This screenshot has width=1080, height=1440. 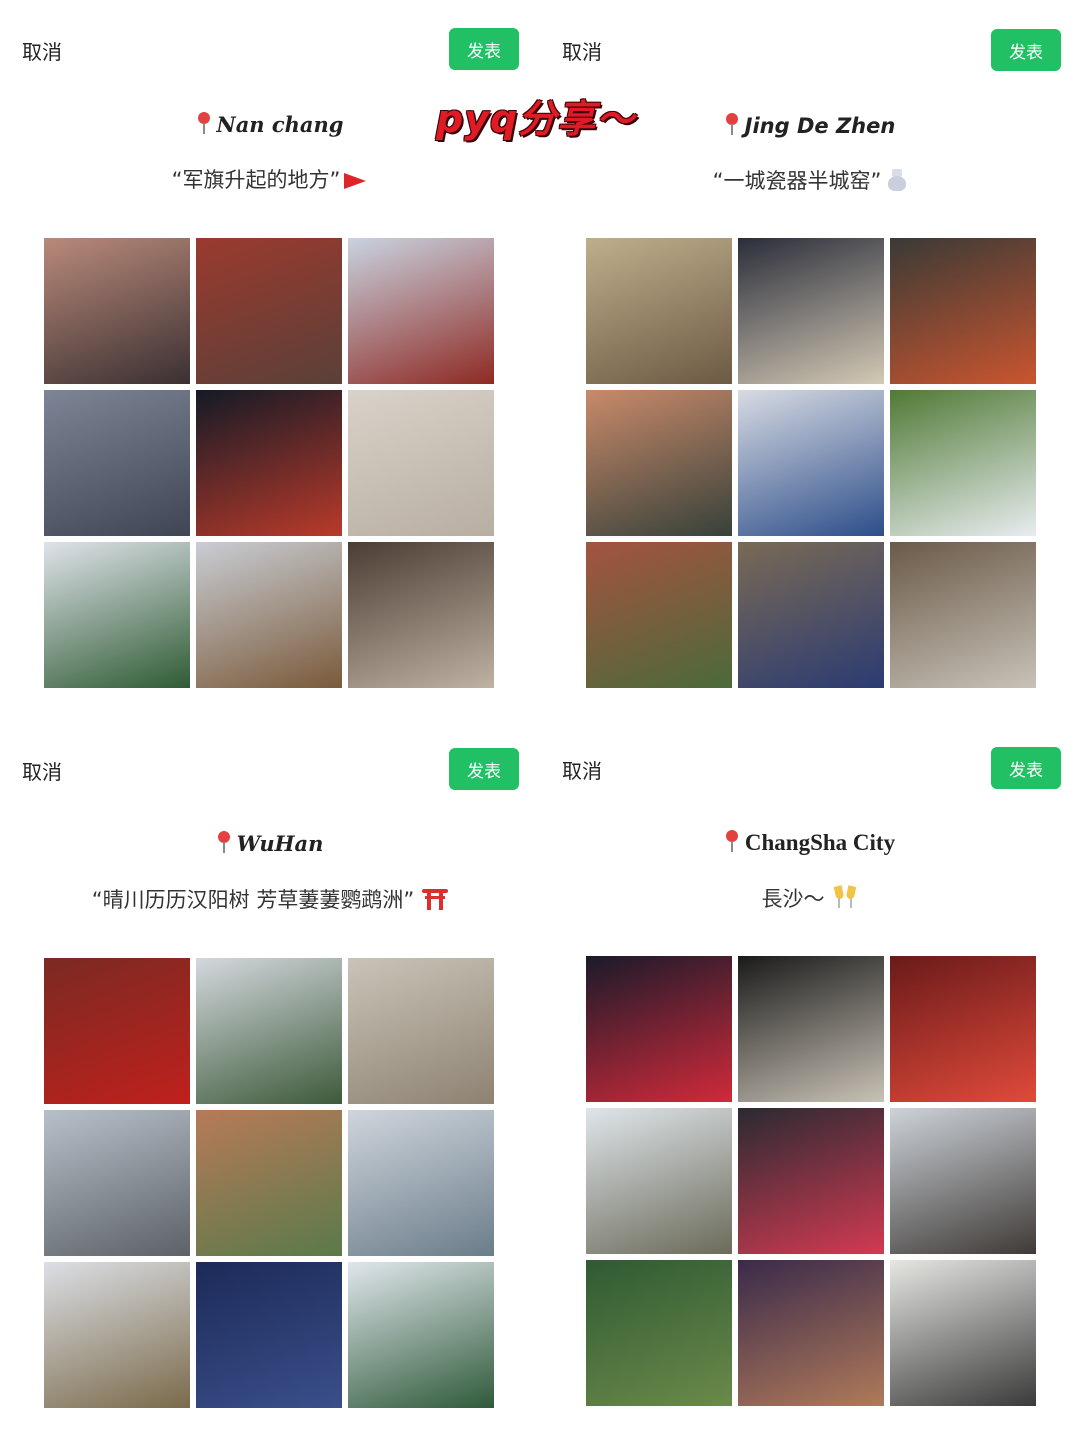 What do you see at coordinates (811, 1333) in the screenshot?
I see `photo-thumbnail-alley-night` at bounding box center [811, 1333].